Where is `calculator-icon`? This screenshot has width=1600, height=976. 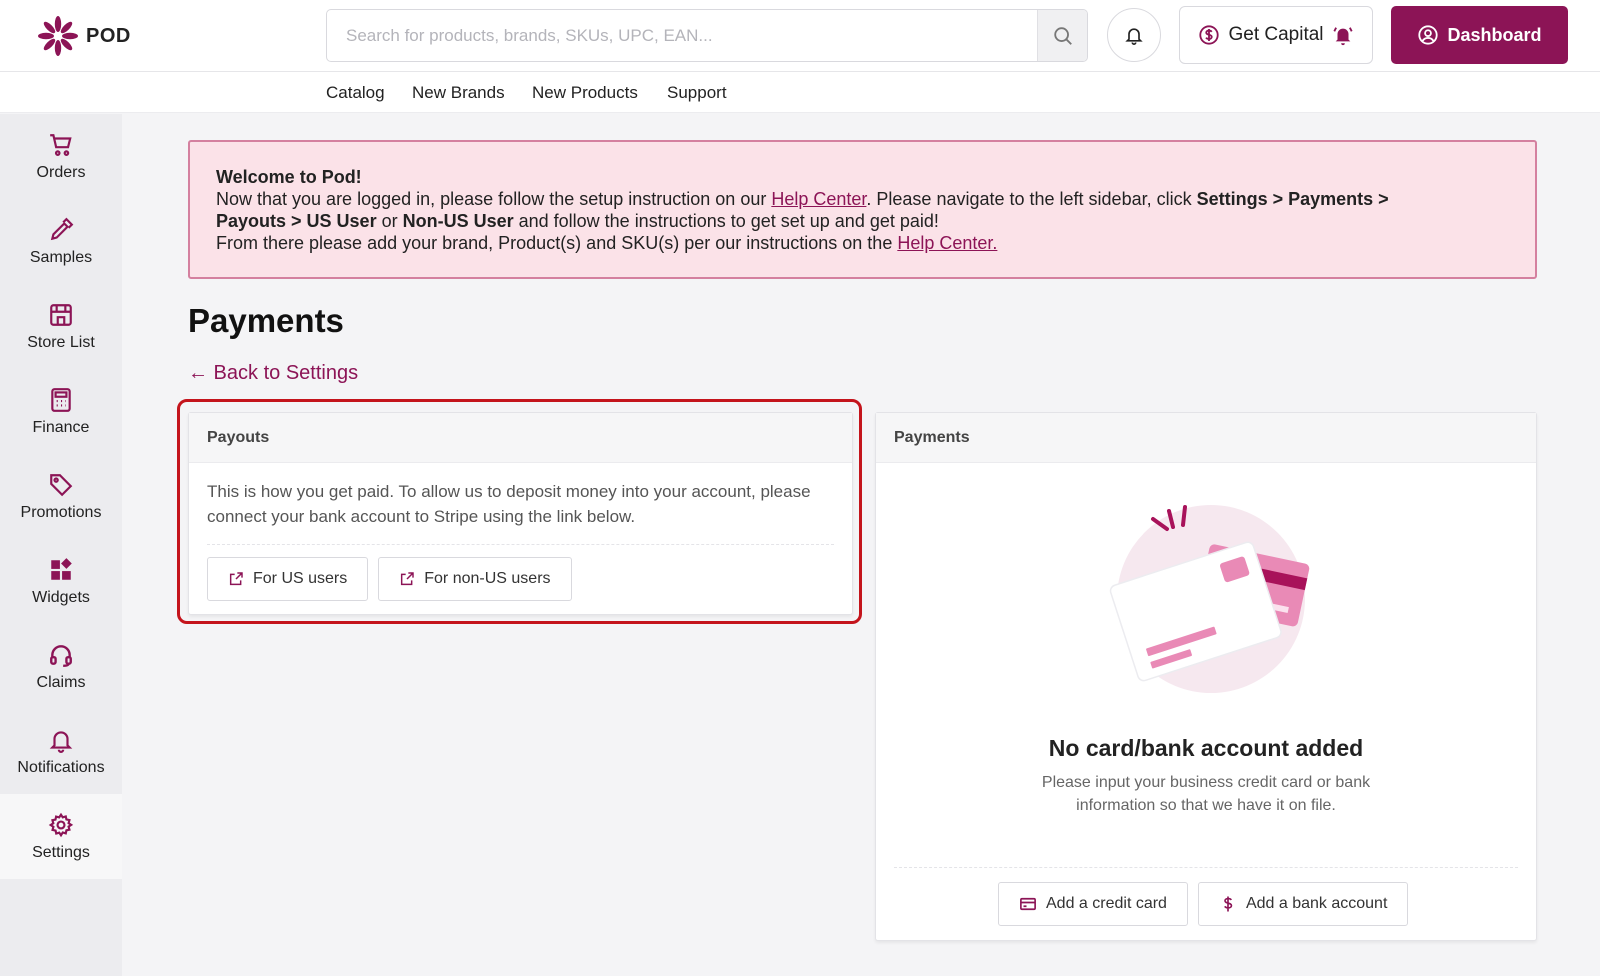 calculator-icon is located at coordinates (61, 399).